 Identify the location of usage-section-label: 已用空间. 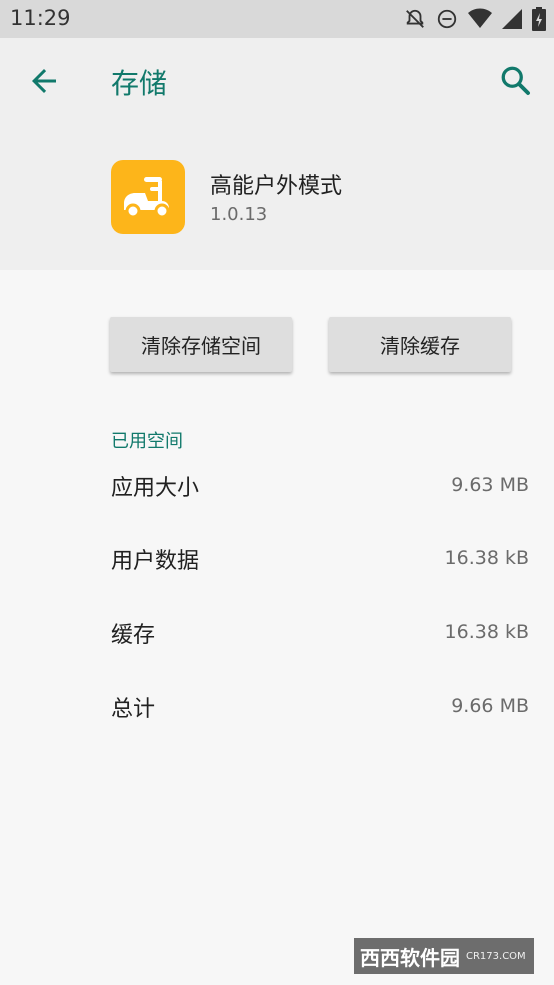
(147, 441).